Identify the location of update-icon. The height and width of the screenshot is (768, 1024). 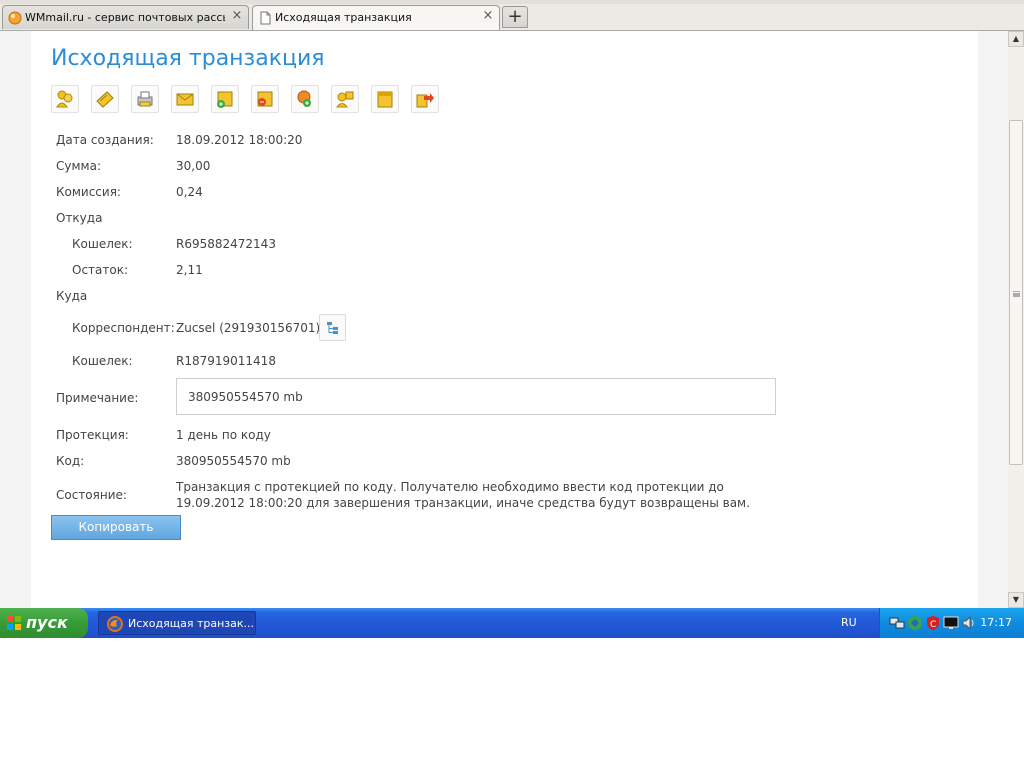
(915, 623).